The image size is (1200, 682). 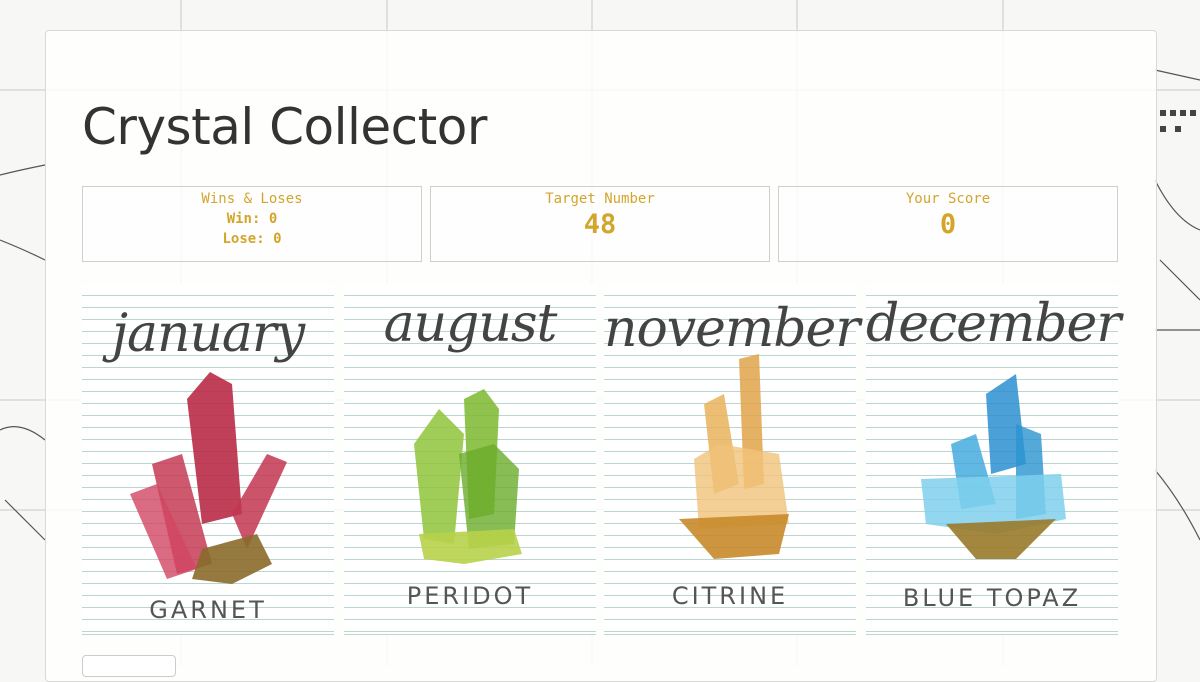 What do you see at coordinates (252, 199) in the screenshot?
I see `wins-loses-label: Wins & Loses` at bounding box center [252, 199].